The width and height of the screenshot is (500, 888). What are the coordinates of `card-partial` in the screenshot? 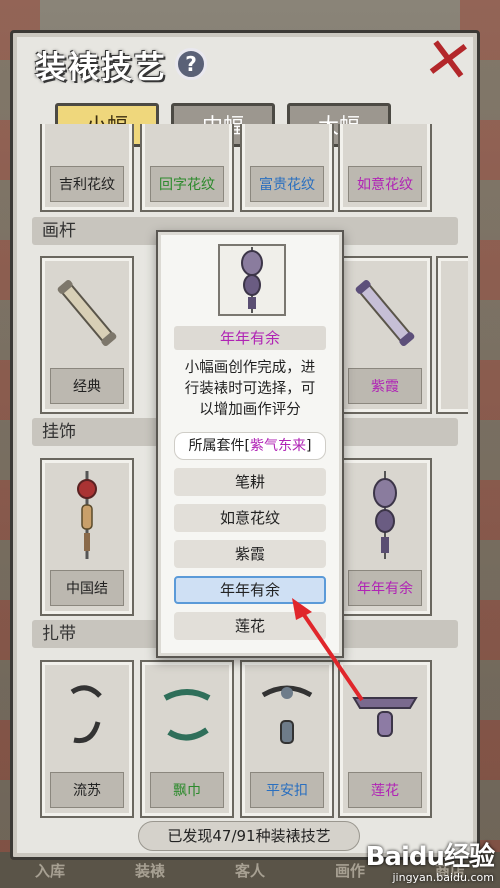 It's located at (452, 335).